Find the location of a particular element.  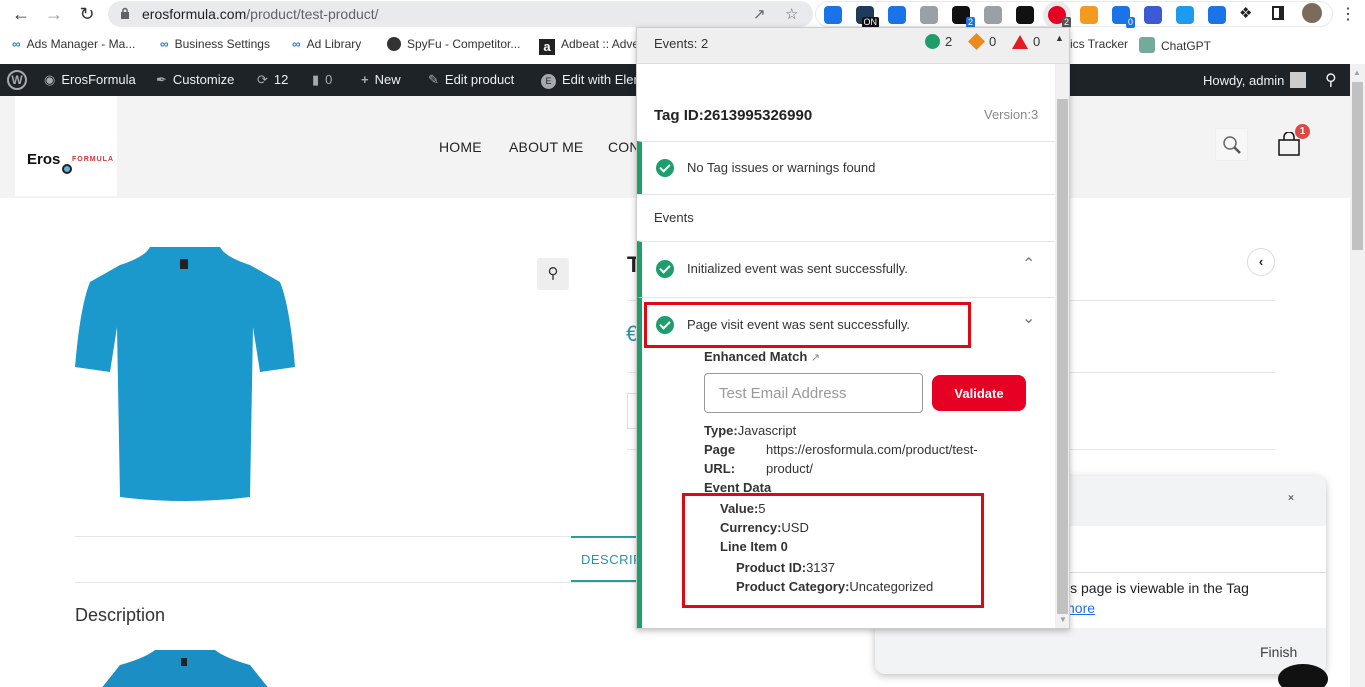

nav-about-me: ABOUT ME is located at coordinates (546, 147).